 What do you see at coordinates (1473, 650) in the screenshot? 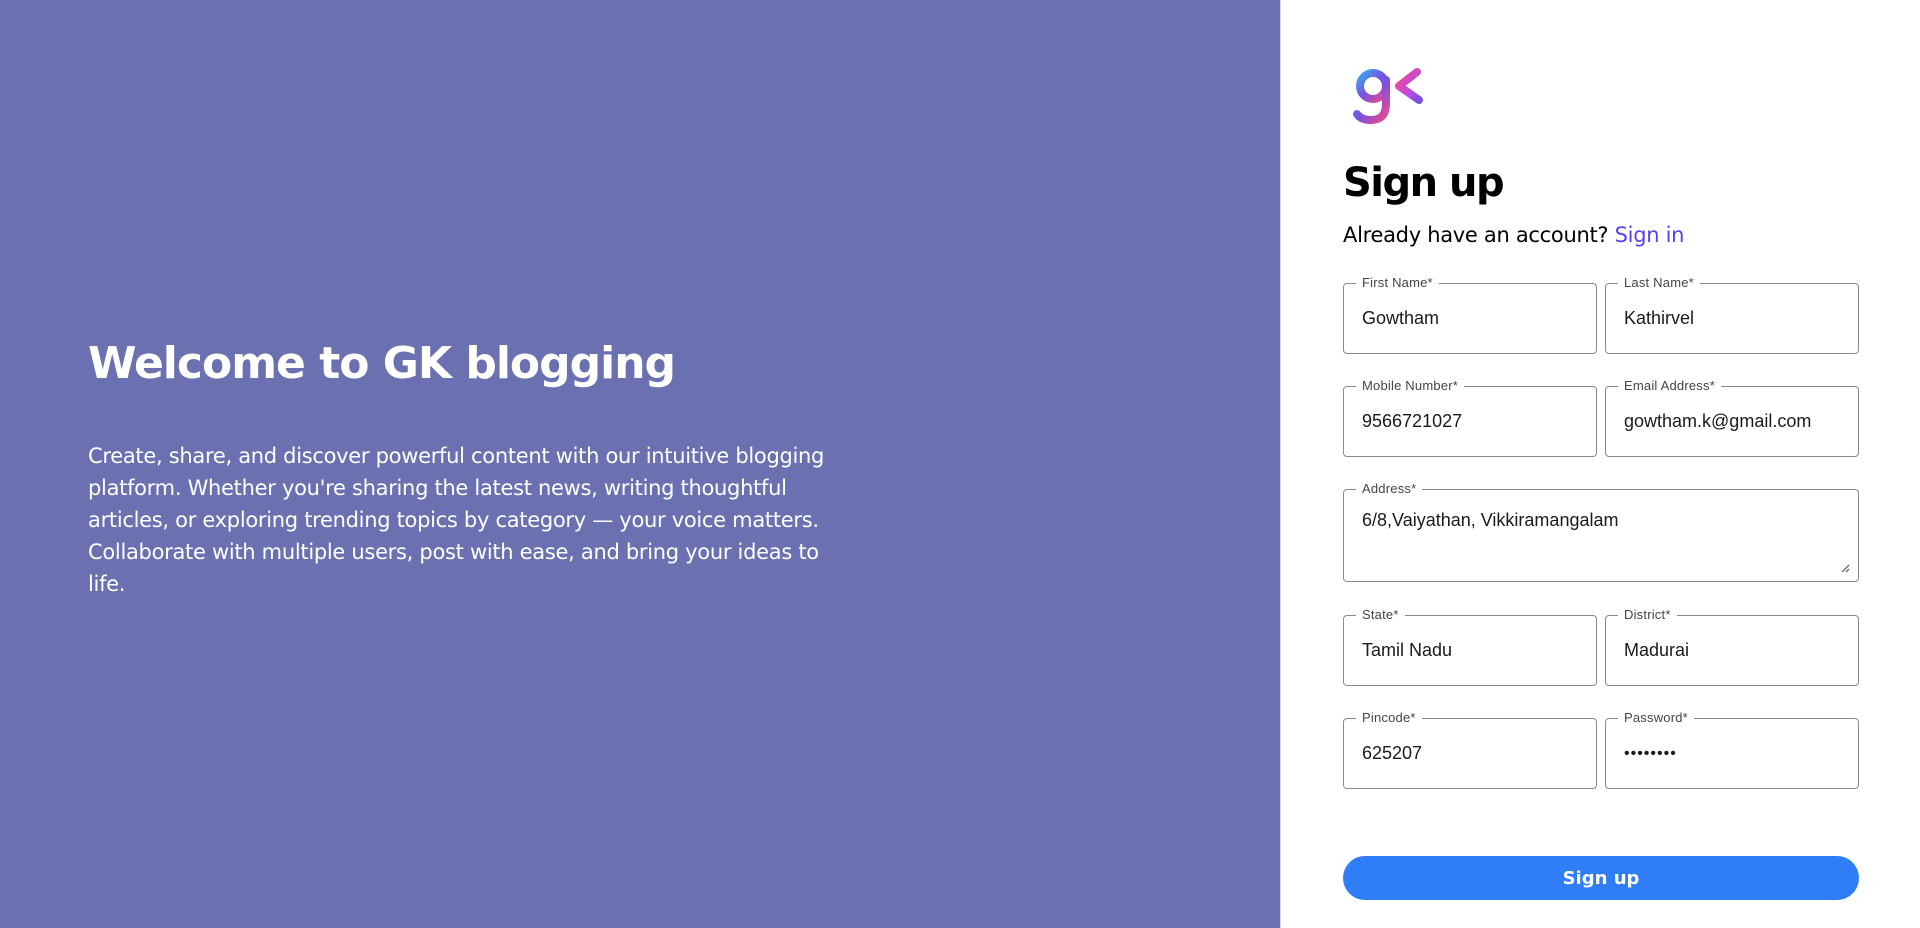
I see `state-value: Tamil Nadu` at bounding box center [1473, 650].